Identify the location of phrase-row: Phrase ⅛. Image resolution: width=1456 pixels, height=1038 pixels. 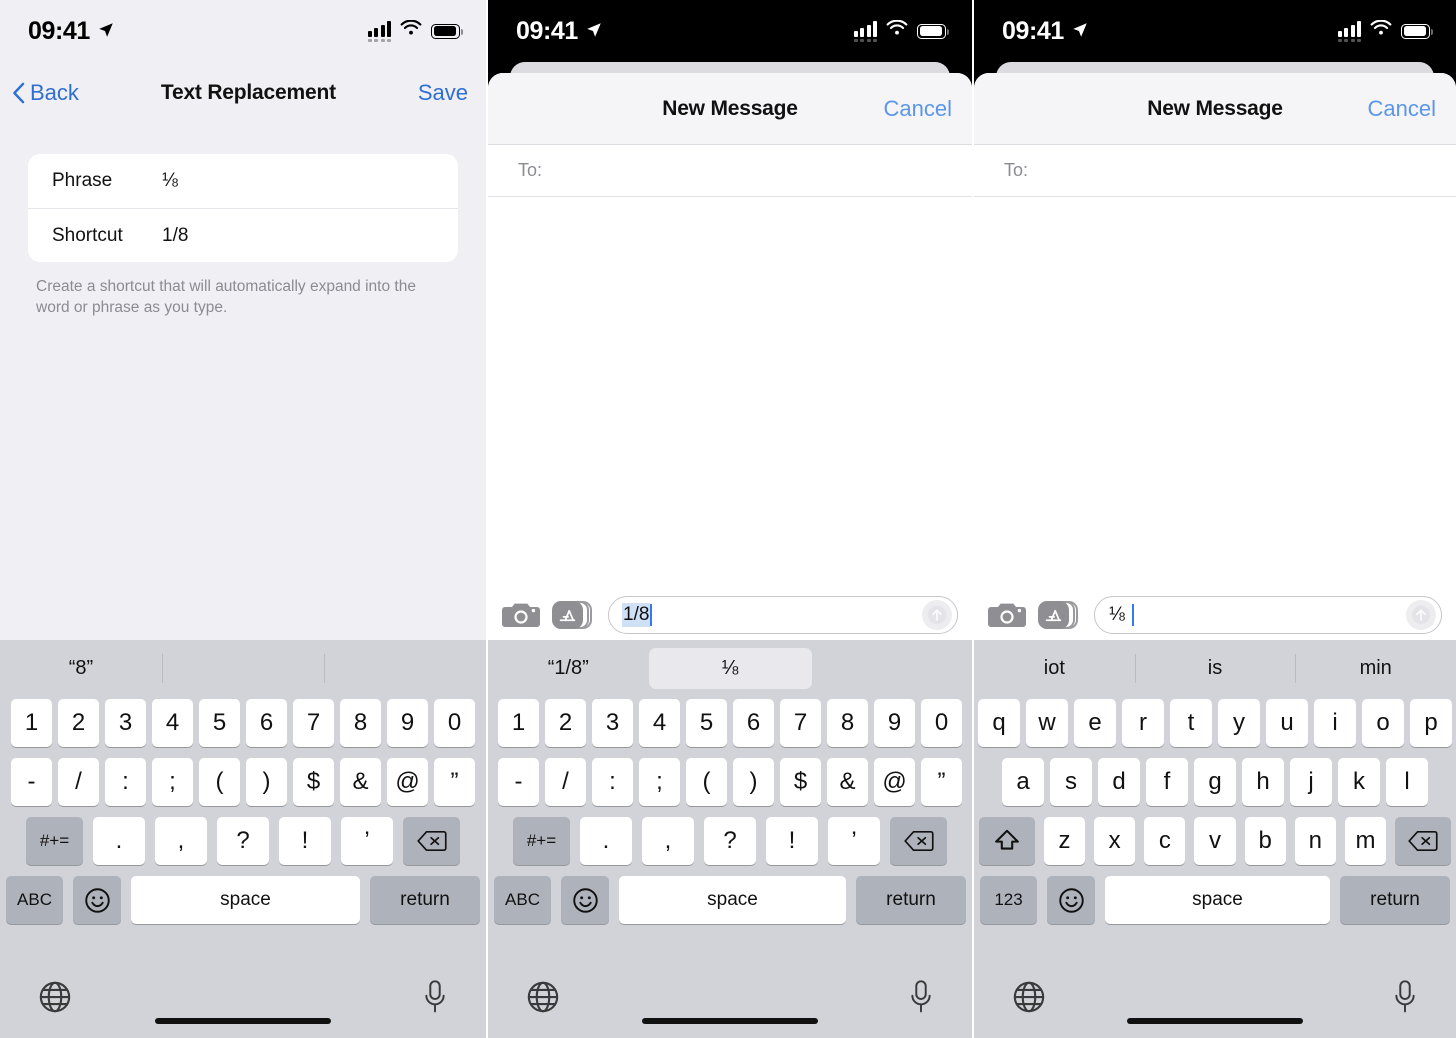
(243, 181).